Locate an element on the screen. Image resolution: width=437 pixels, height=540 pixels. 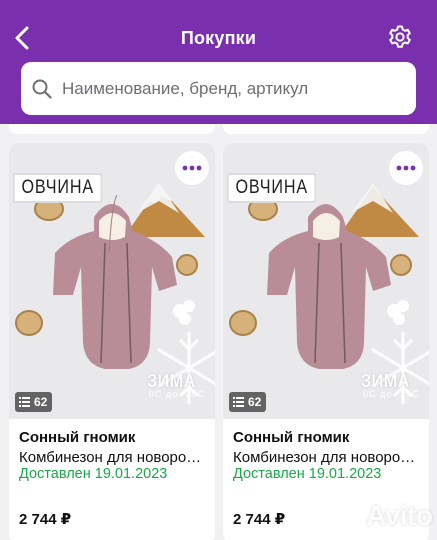
avito-logo-icon is located at coordinates (345, 515).